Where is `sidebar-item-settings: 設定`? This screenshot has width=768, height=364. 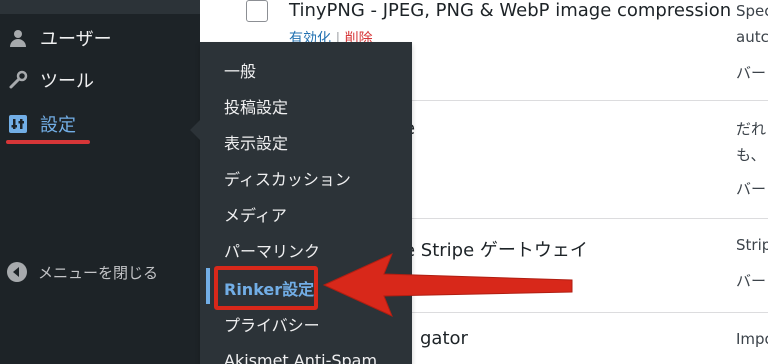 sidebar-item-settings: 設定 is located at coordinates (41, 124).